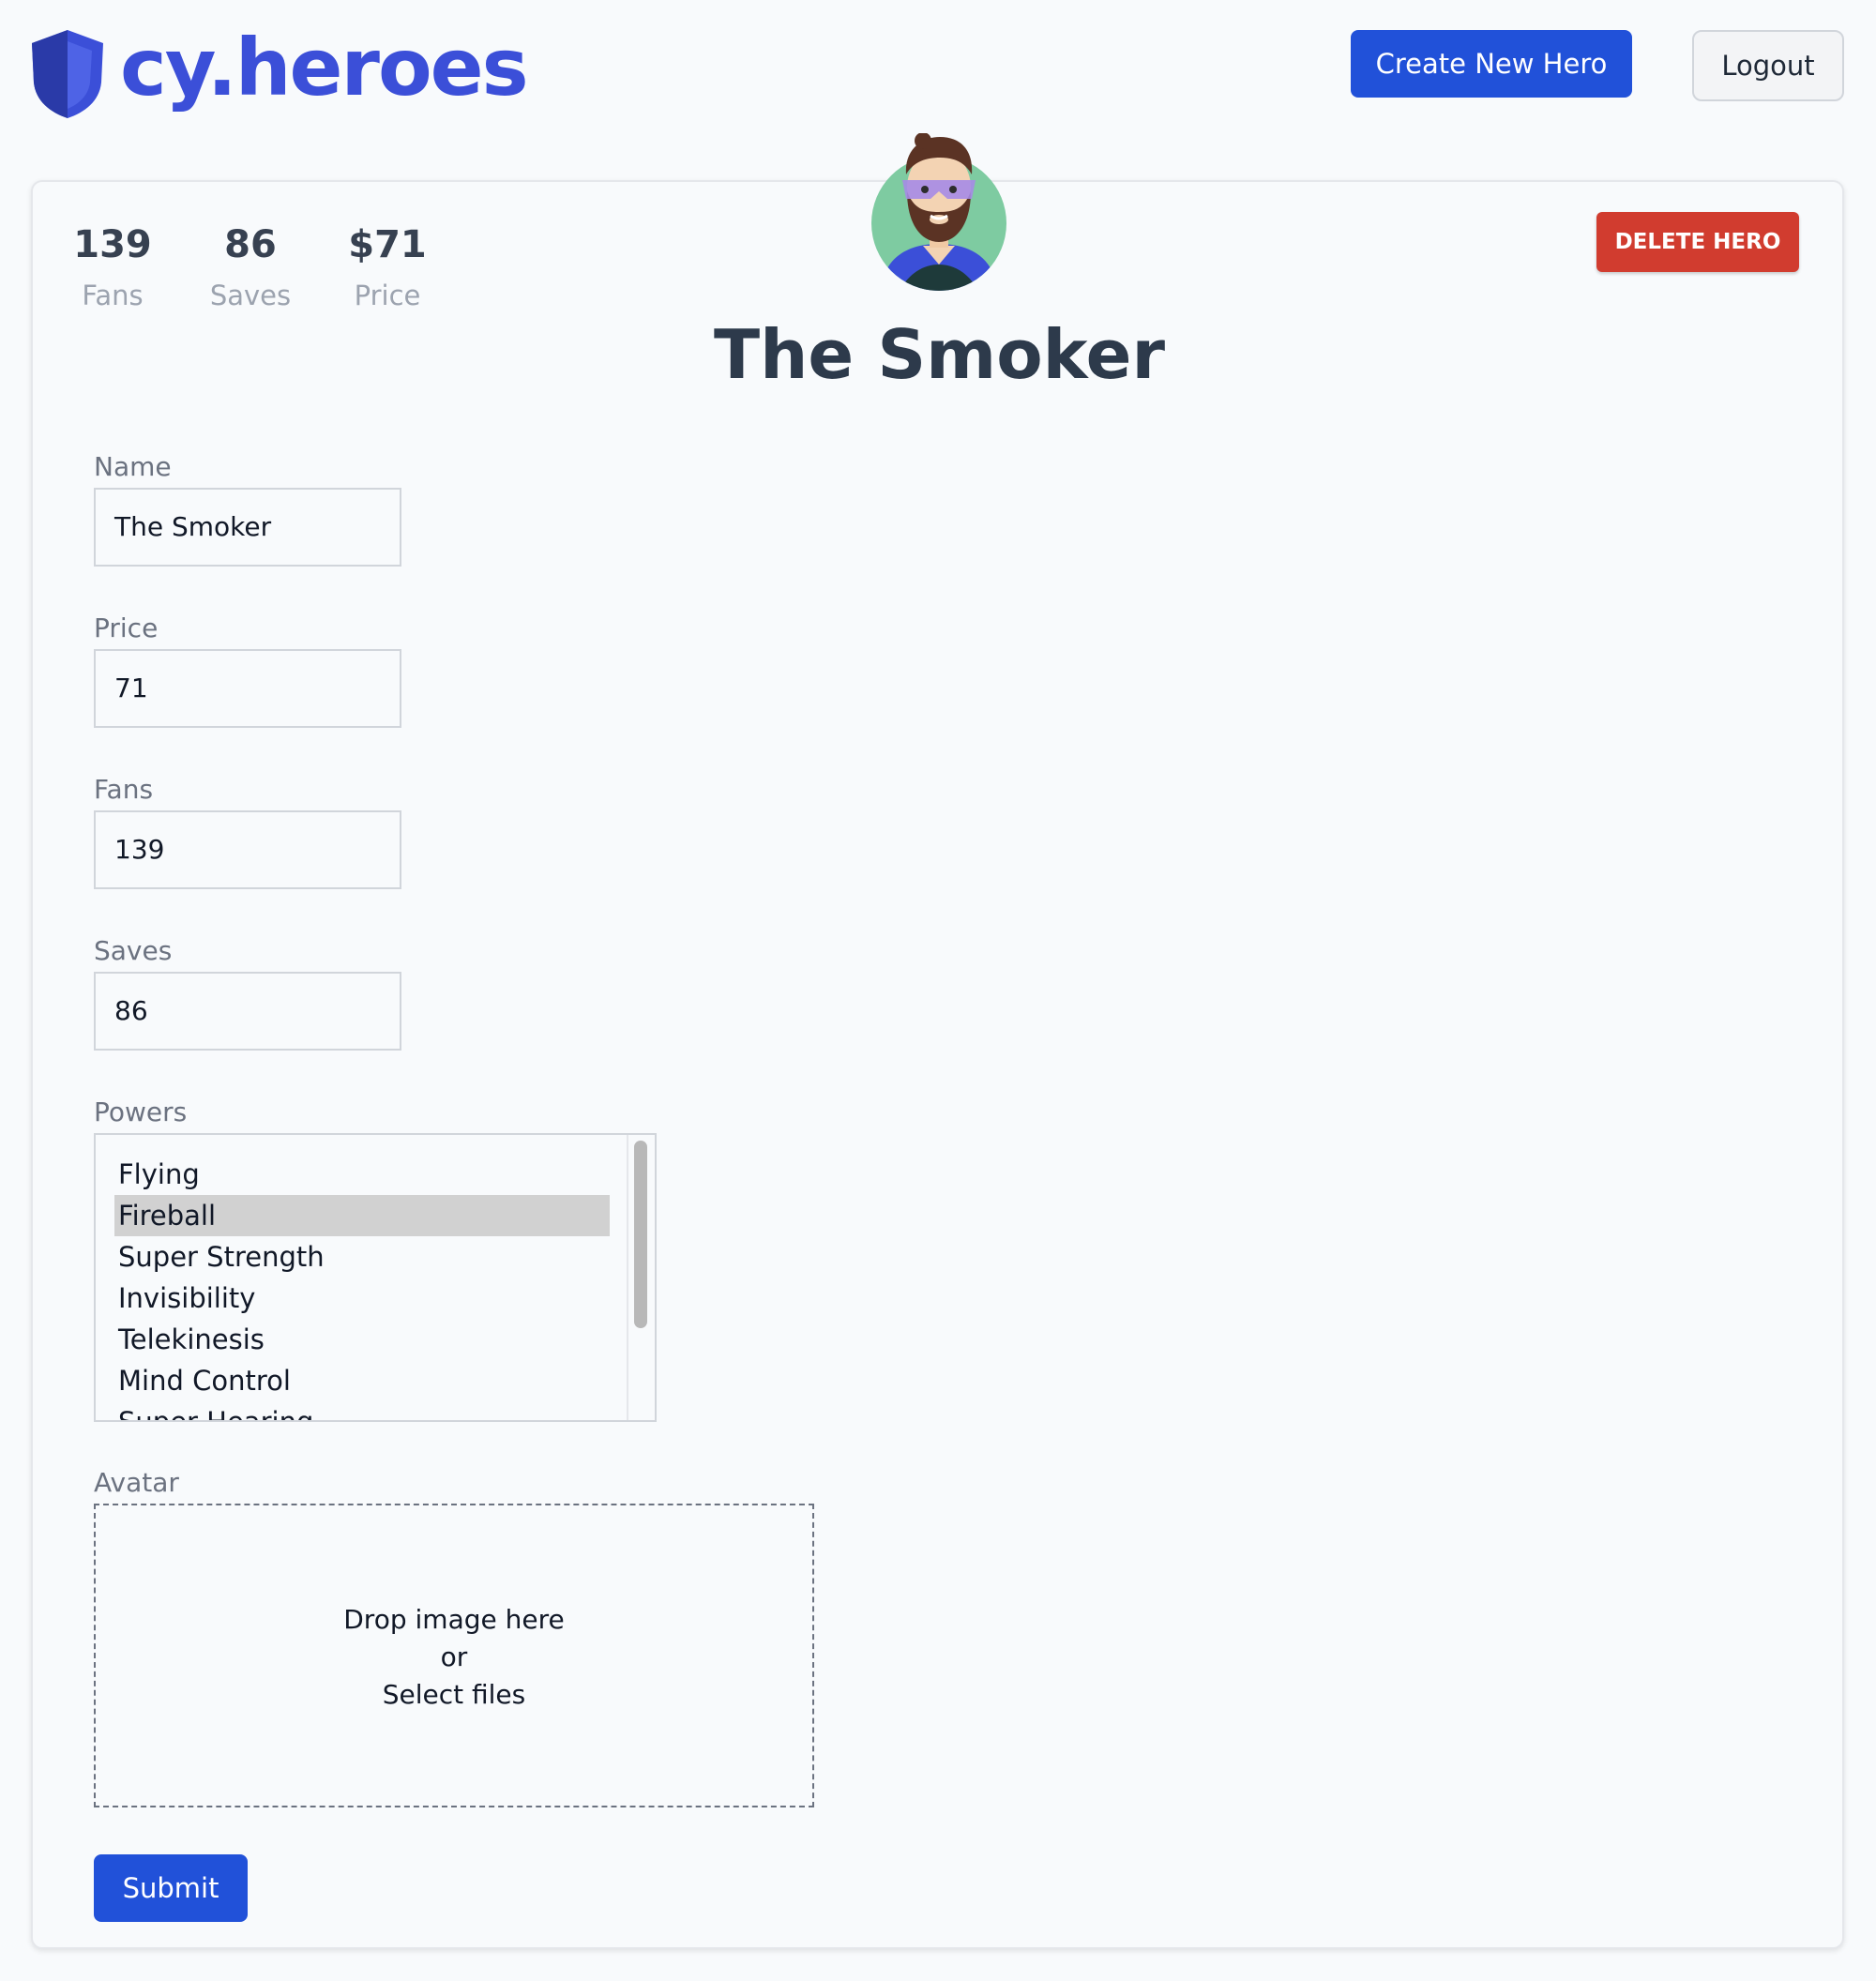  What do you see at coordinates (362, 1339) in the screenshot?
I see `power-option-telekinesis: Telekinesis` at bounding box center [362, 1339].